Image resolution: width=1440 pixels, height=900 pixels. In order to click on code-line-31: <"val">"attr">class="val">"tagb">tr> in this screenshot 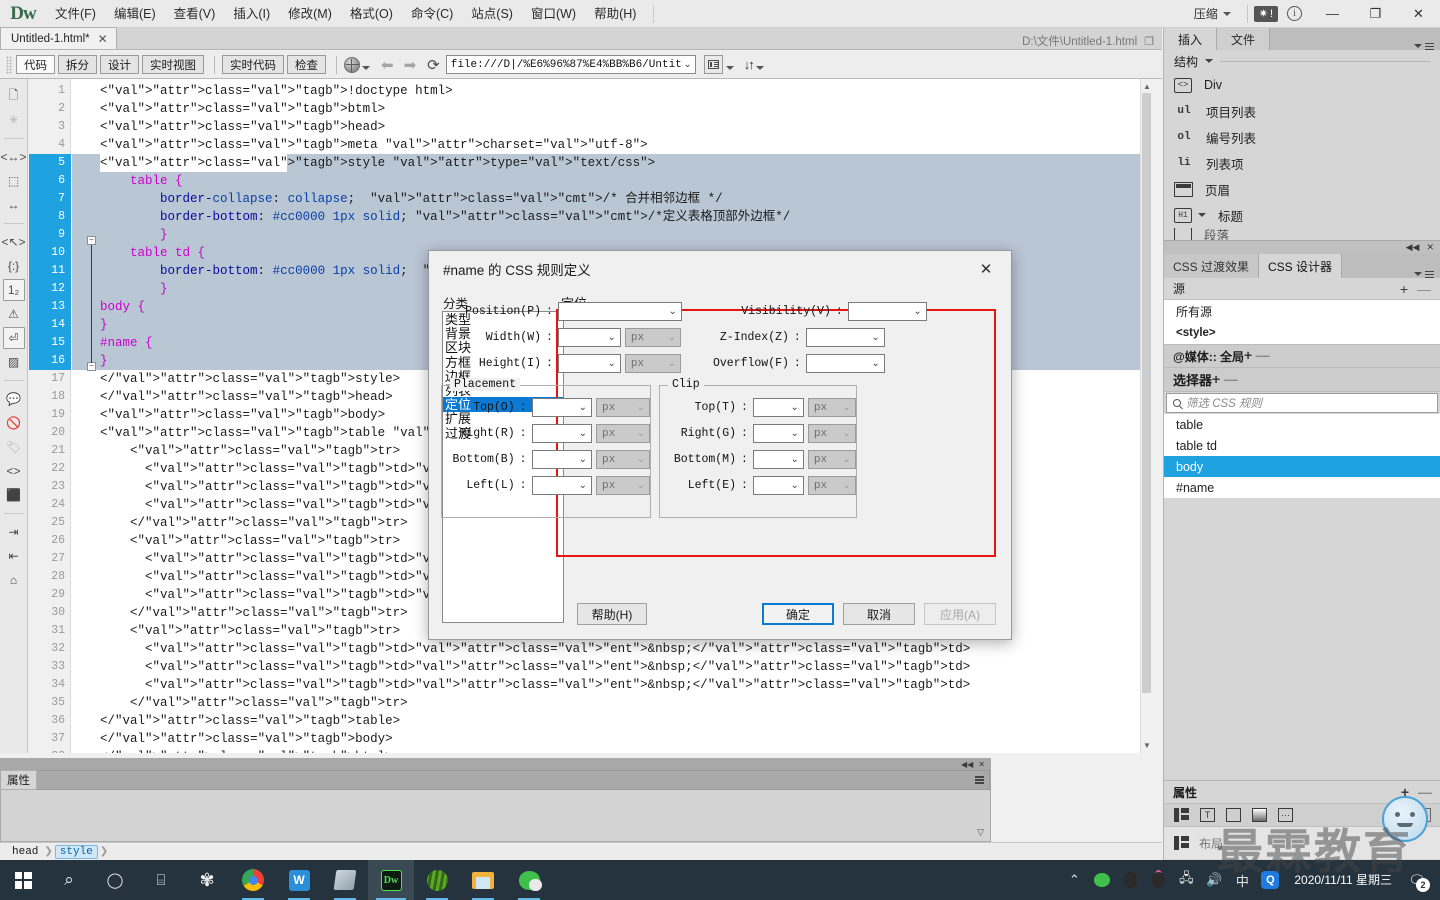, I will do `click(236, 631)`.